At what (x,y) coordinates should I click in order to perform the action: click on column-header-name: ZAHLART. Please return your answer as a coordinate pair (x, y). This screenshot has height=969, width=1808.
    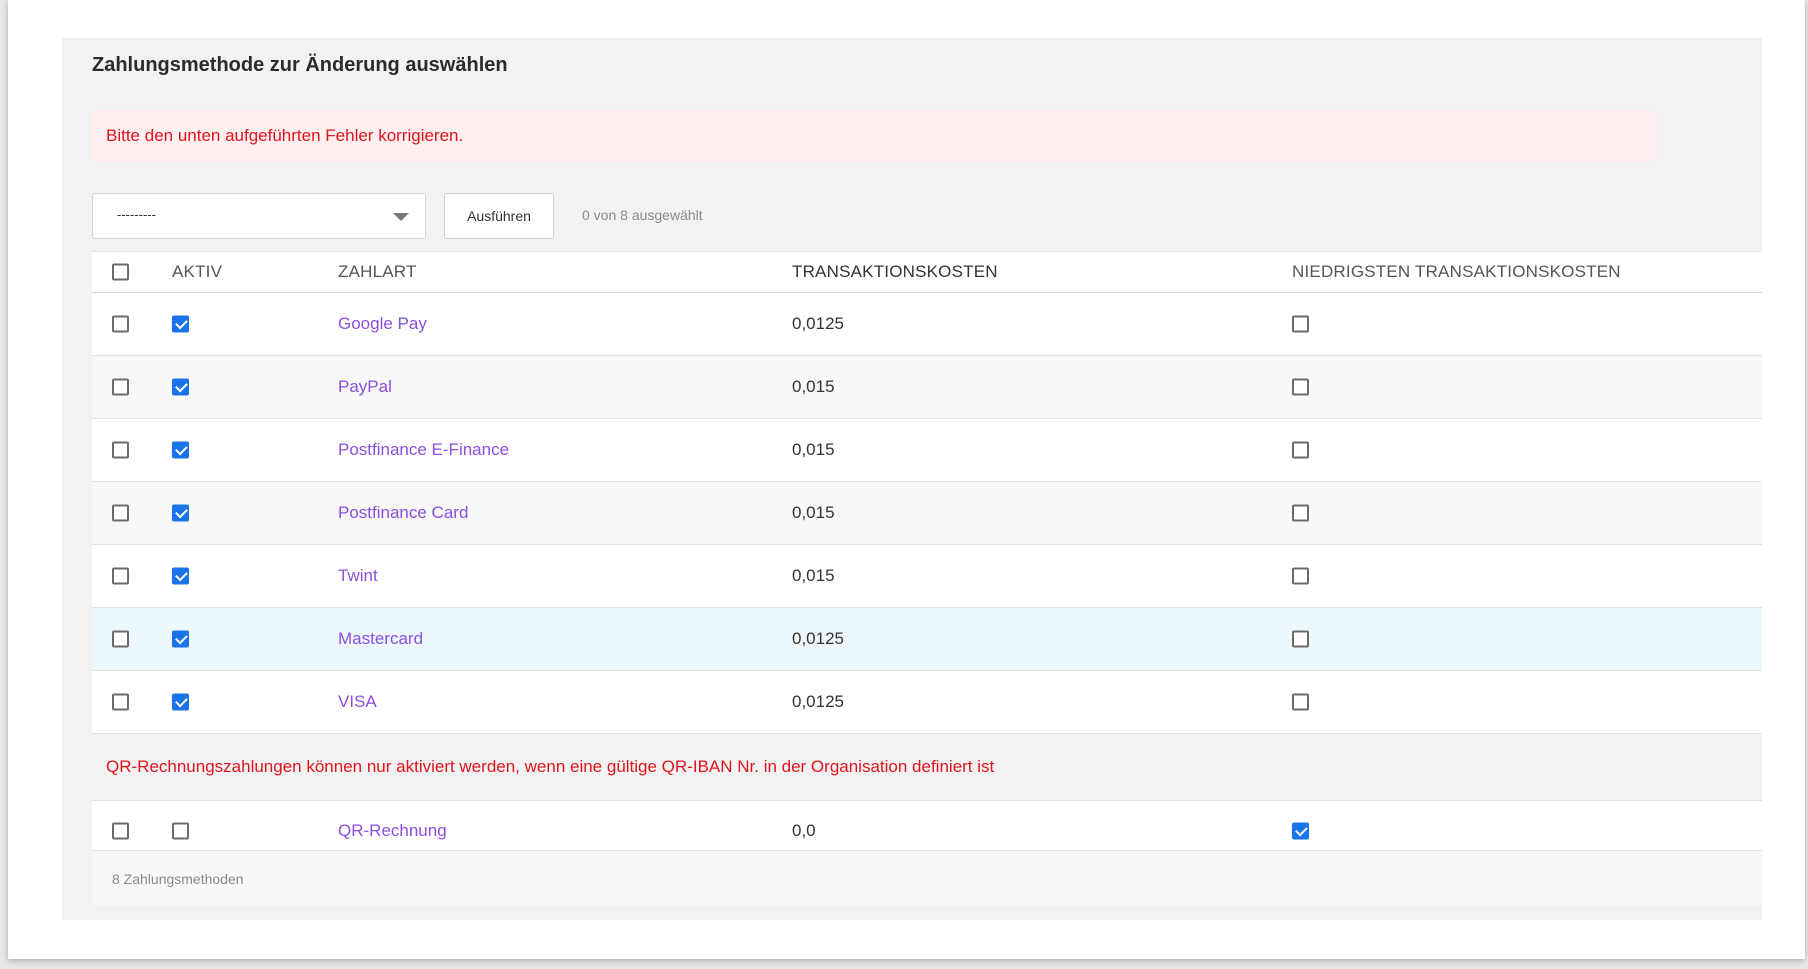
    Looking at the image, I should click on (377, 272).